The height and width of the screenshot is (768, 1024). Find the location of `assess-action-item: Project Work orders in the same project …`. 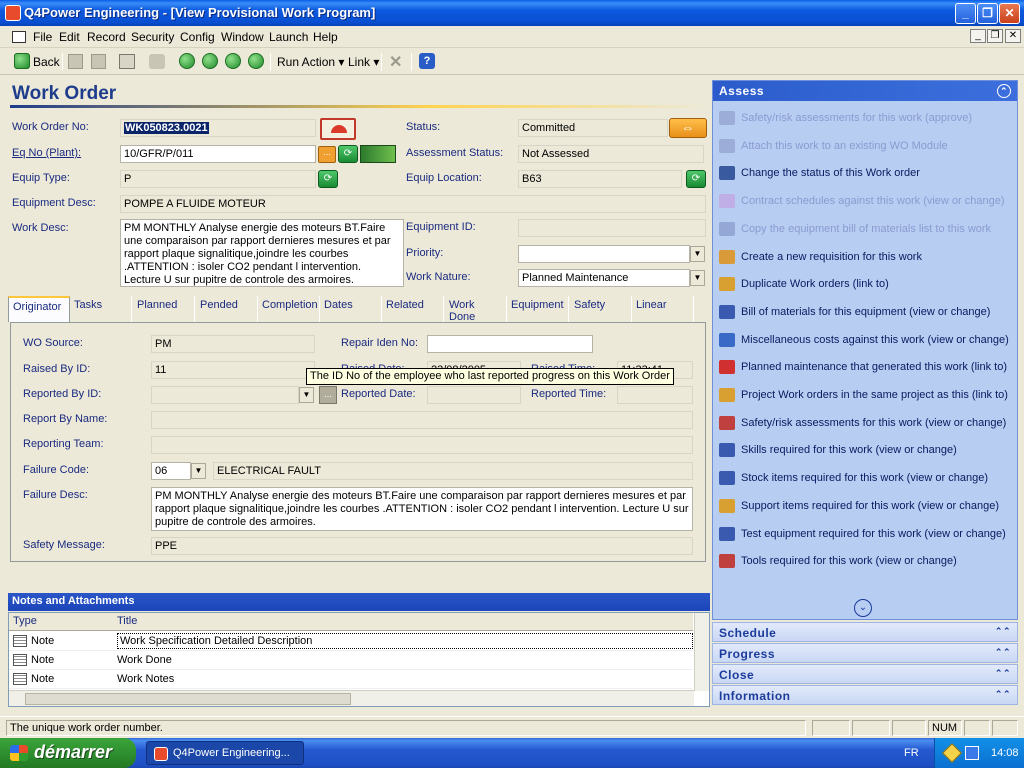

assess-action-item: Project Work orders in the same project … is located at coordinates (867, 396).